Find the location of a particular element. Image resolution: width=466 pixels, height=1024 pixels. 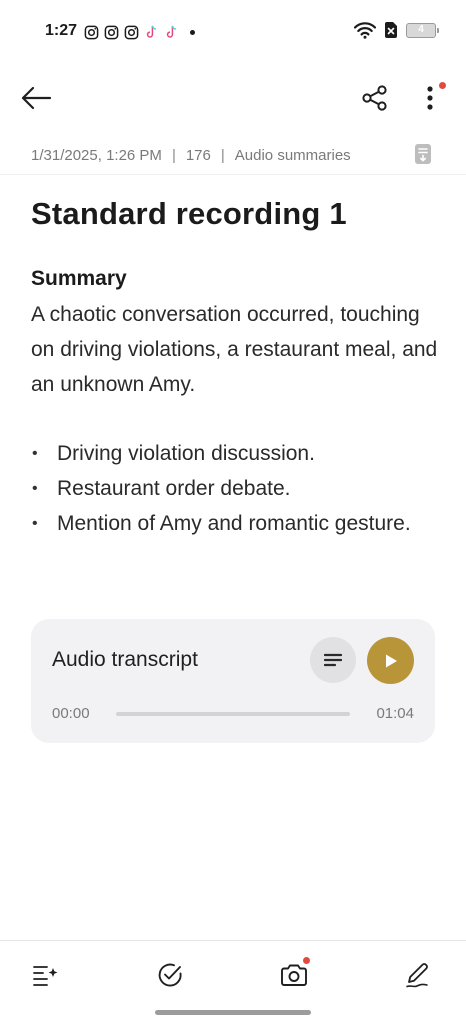

list-item-text: Mention of Amy and romantic gesture. is located at coordinates (234, 523).